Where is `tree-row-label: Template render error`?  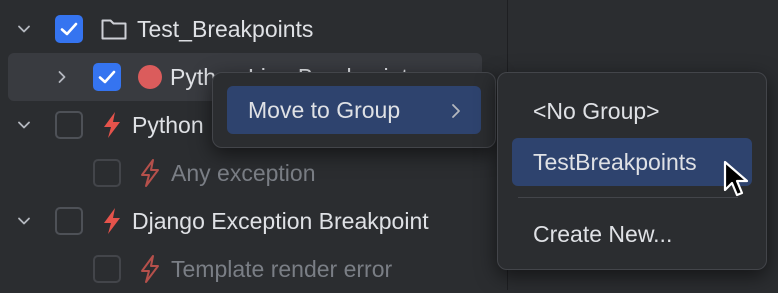
tree-row-label: Template render error is located at coordinates (282, 269).